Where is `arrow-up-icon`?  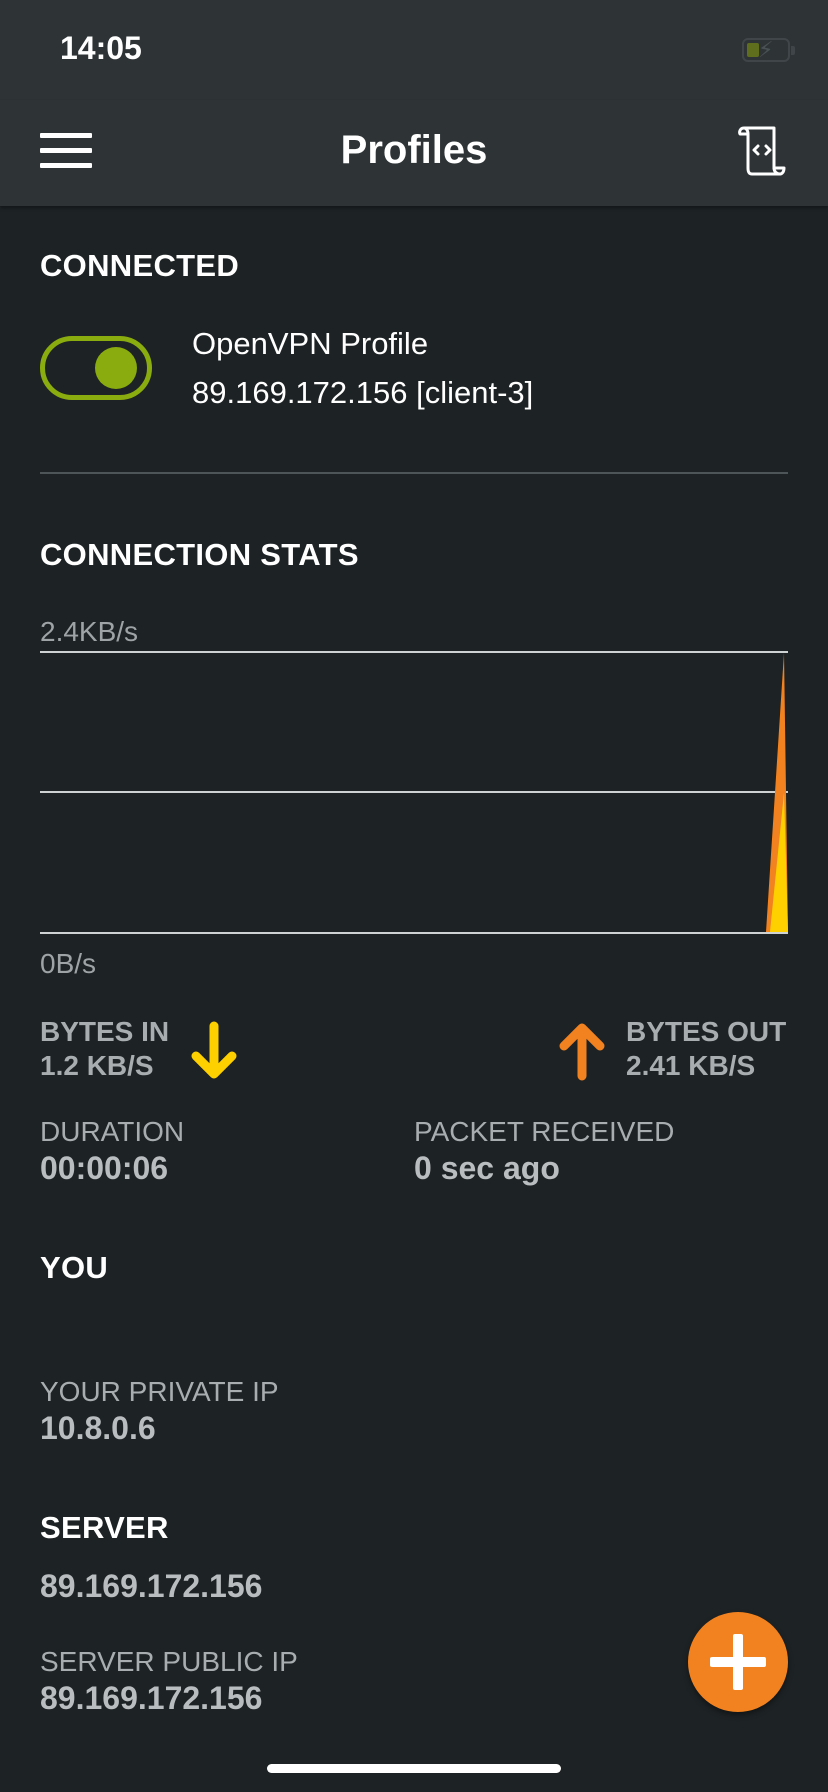
arrow-up-icon is located at coordinates (582, 1052).